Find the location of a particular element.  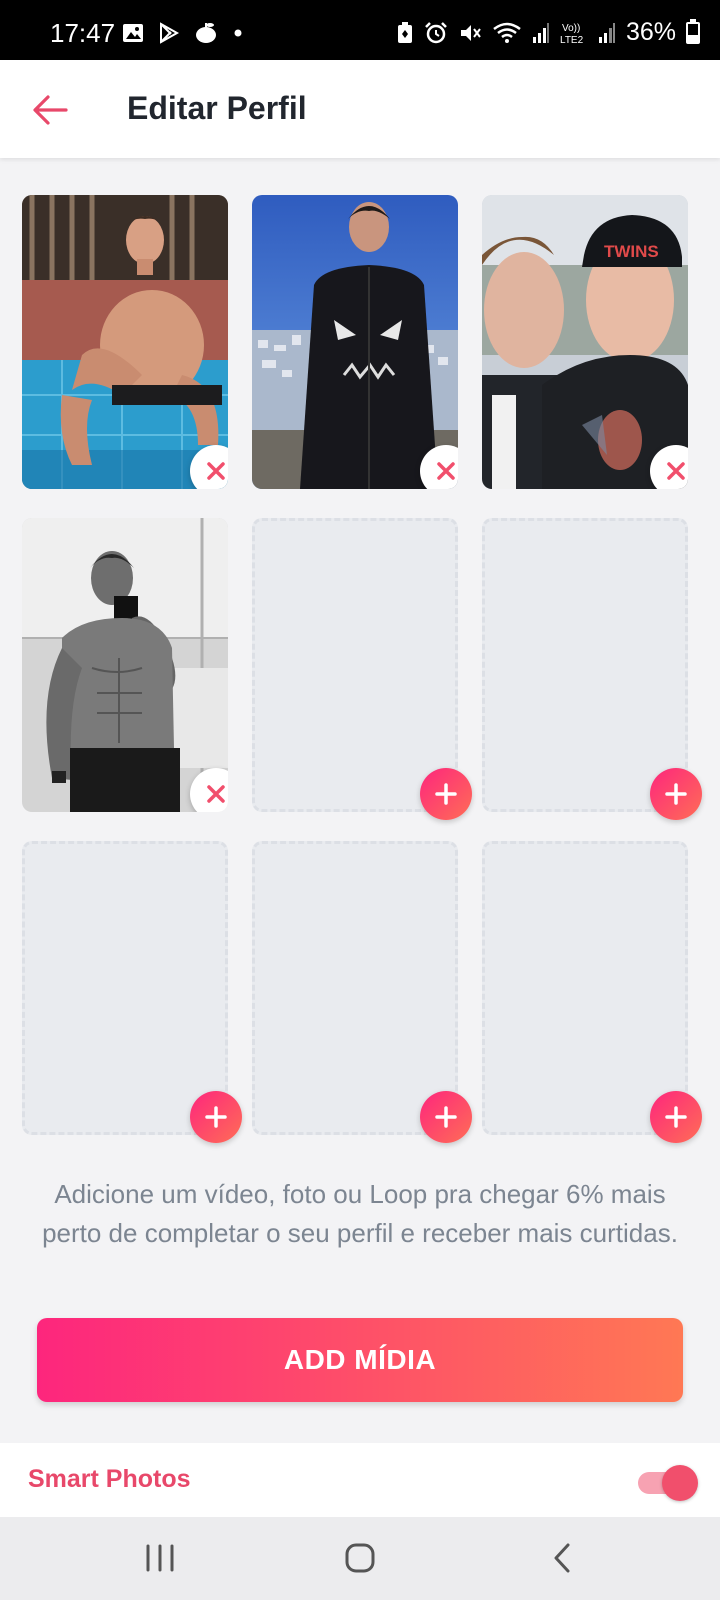

home-icon is located at coordinates (360, 1558).